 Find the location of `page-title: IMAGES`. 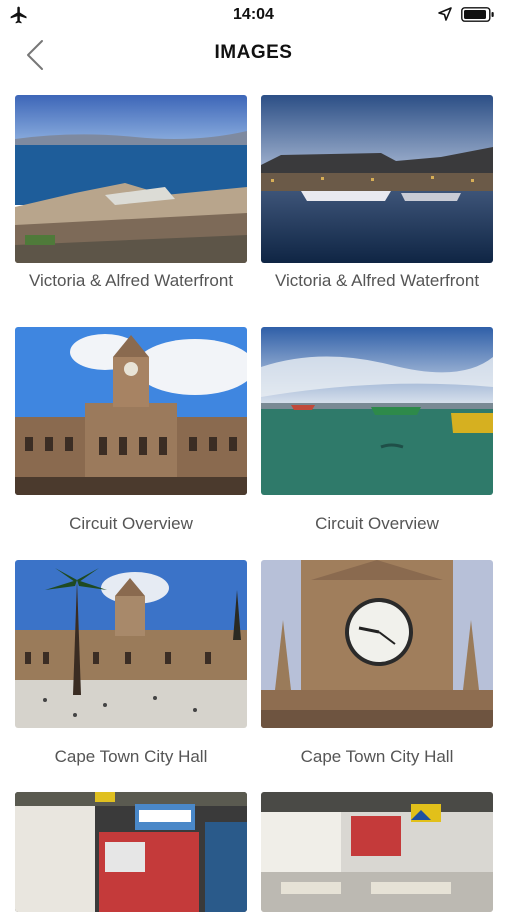

page-title: IMAGES is located at coordinates (253, 52).